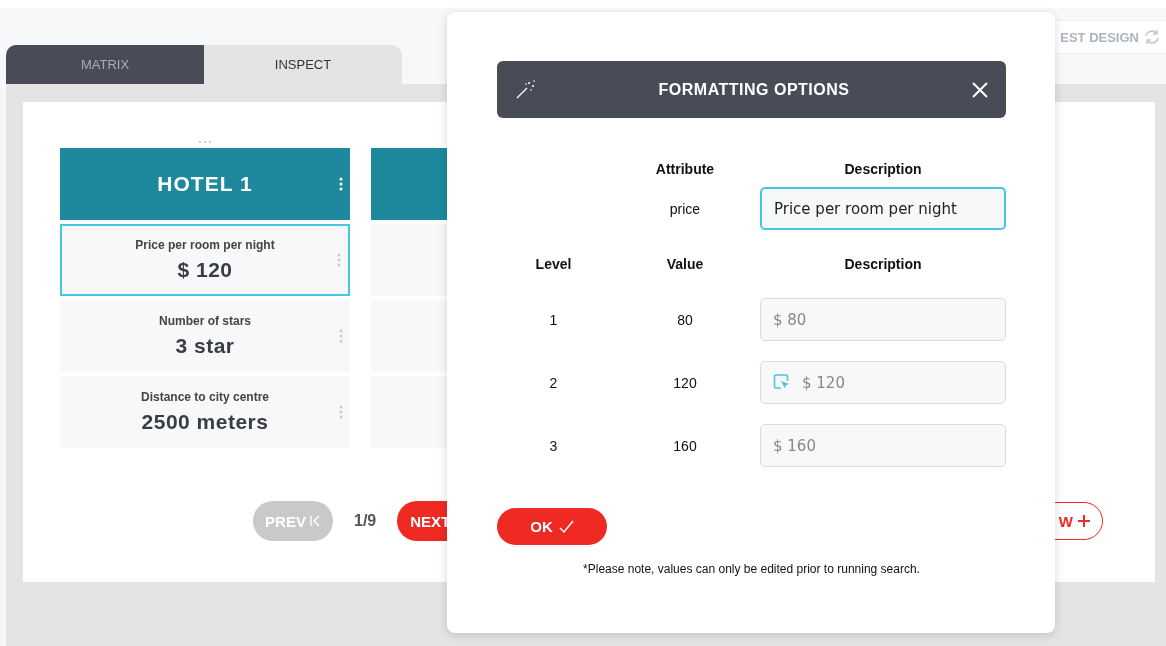  What do you see at coordinates (685, 382) in the screenshot?
I see `level-value: 120` at bounding box center [685, 382].